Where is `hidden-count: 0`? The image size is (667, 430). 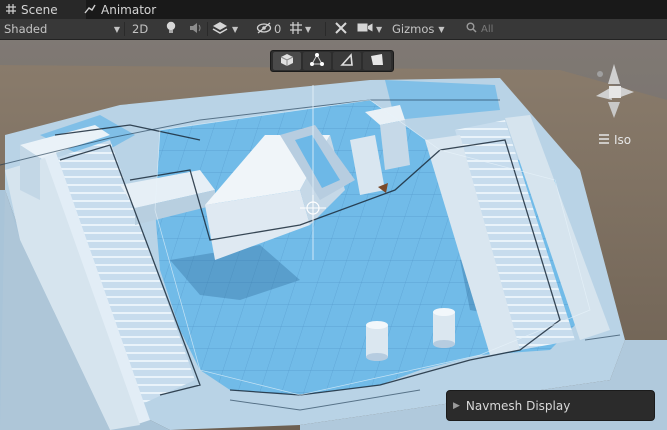 hidden-count: 0 is located at coordinates (278, 29).